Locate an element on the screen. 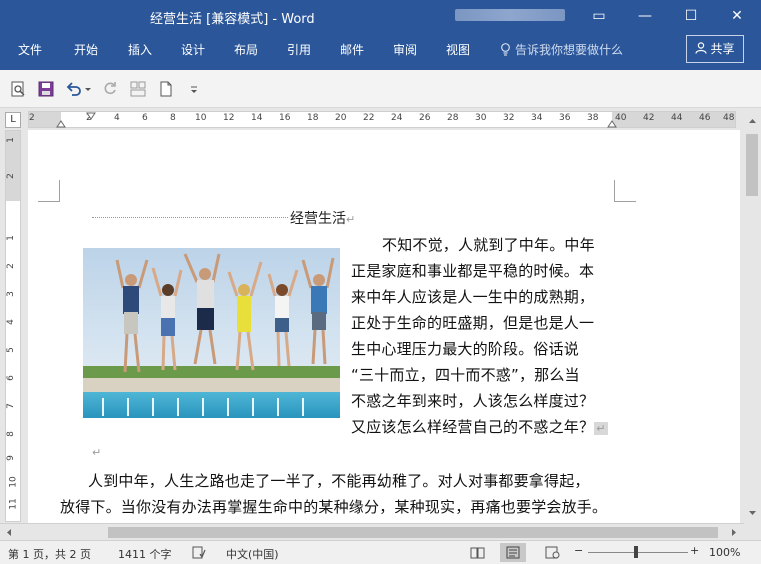 The height and width of the screenshot is (564, 761). left-indent-marker is located at coordinates (61, 124).